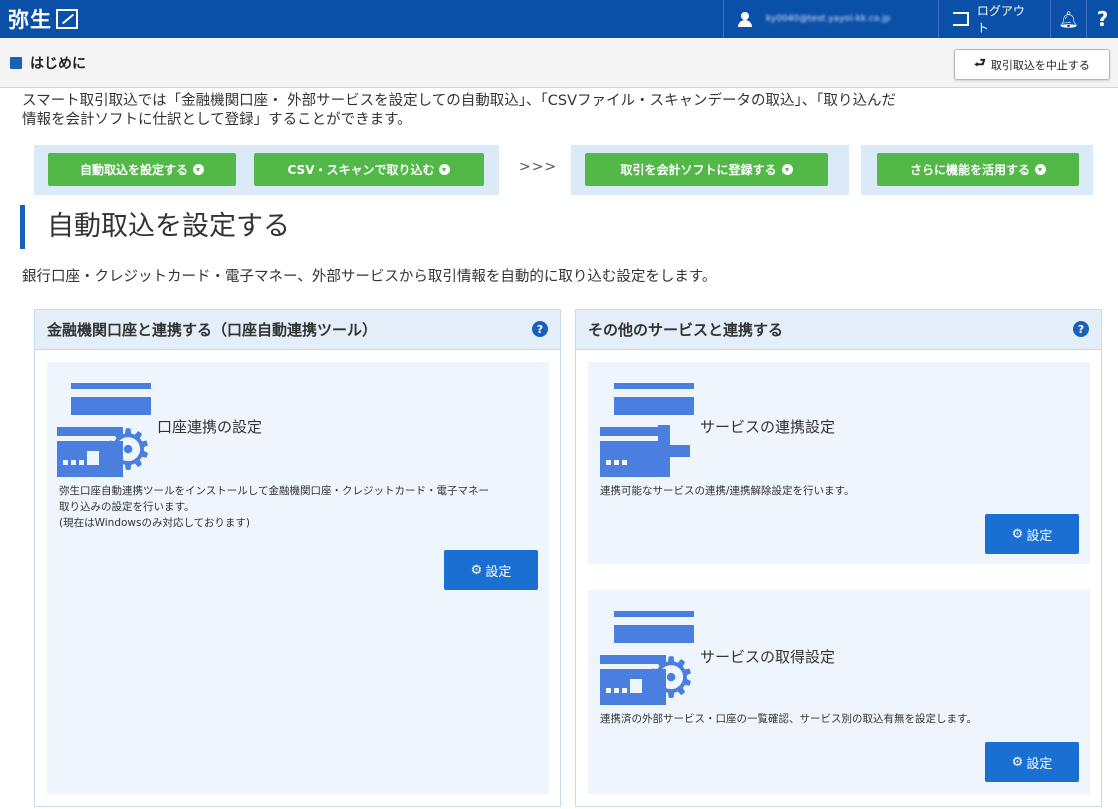  I want to click on service-link-settings-button: ⚙ 設定, so click(1032, 534).